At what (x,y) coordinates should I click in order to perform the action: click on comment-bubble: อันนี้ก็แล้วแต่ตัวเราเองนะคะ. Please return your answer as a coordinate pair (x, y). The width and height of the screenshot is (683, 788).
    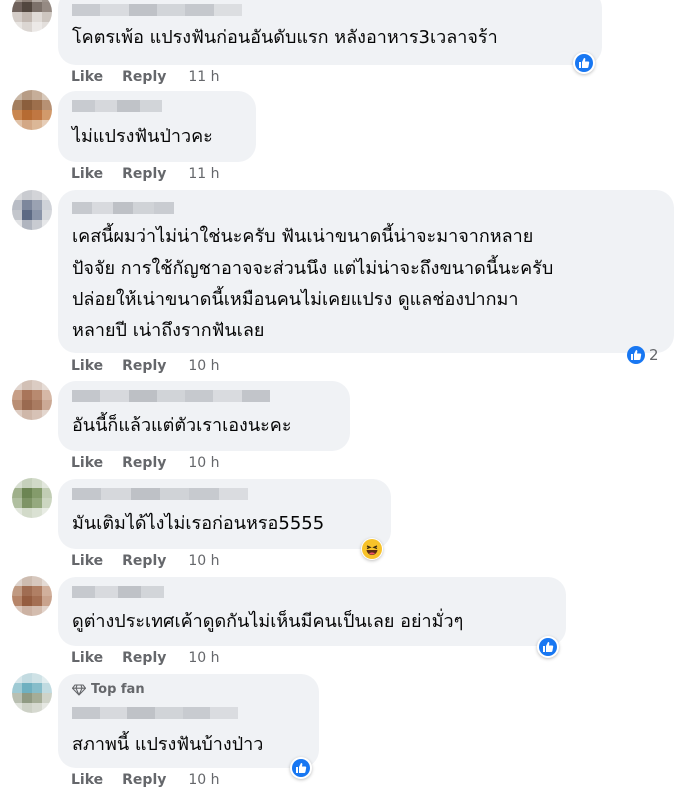
    Looking at the image, I should click on (204, 416).